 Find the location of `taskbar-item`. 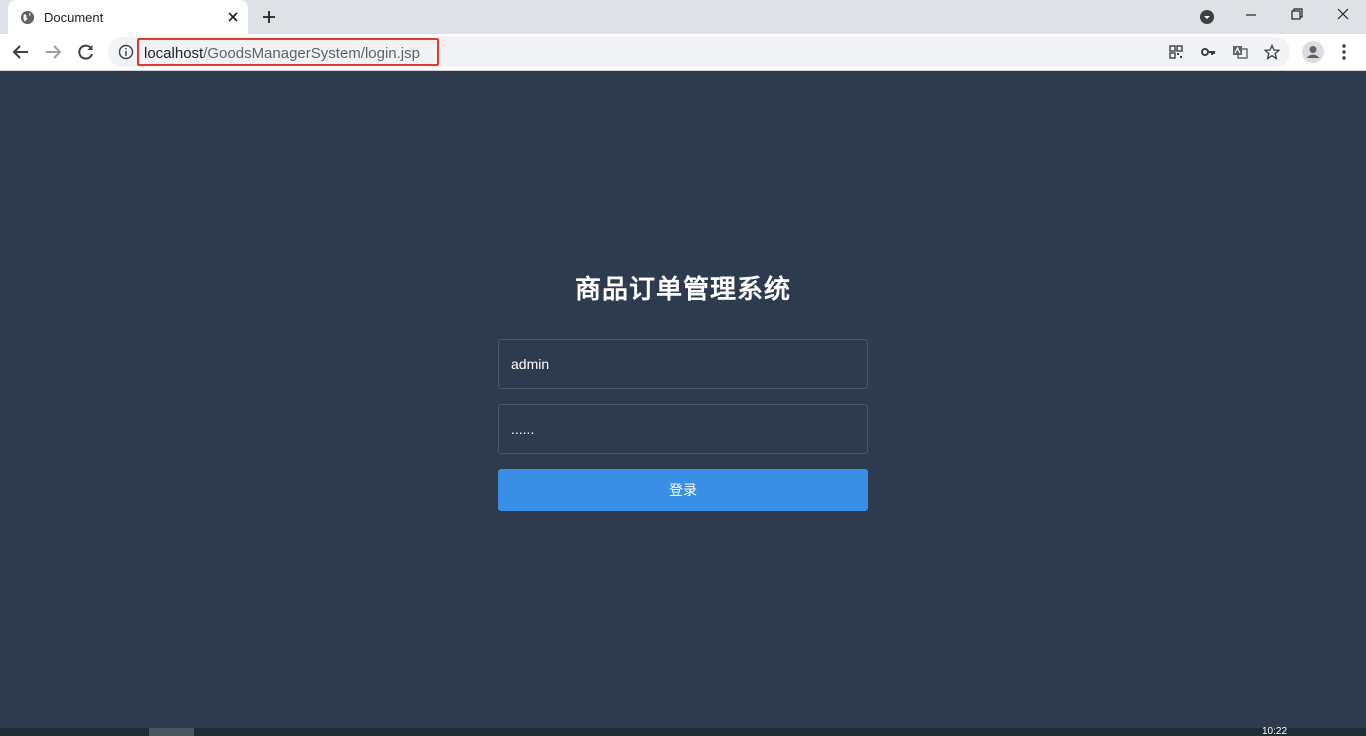

taskbar-item is located at coordinates (171, 732).